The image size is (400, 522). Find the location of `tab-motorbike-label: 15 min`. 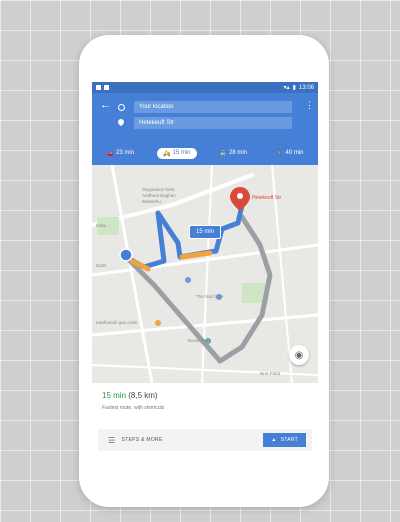

tab-motorbike-label: 15 min is located at coordinates (181, 153).